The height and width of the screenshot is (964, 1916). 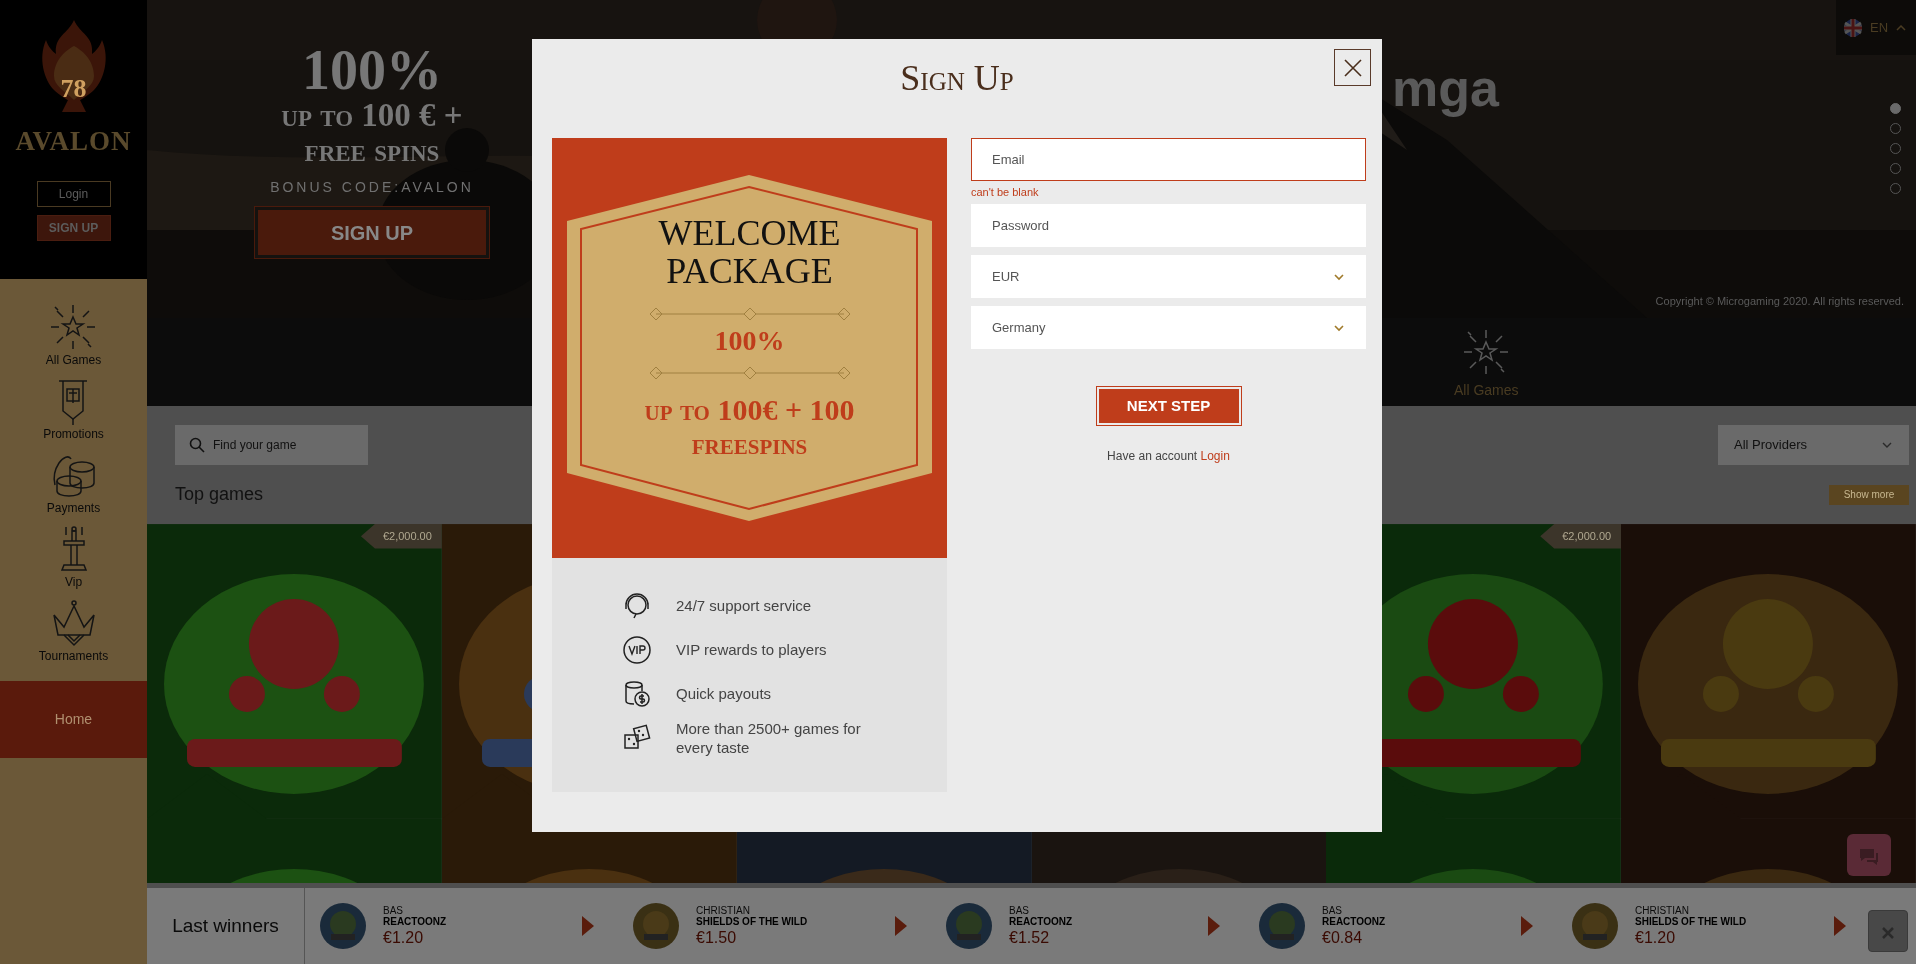 I want to click on password-field: Password, so click(x=1168, y=225).